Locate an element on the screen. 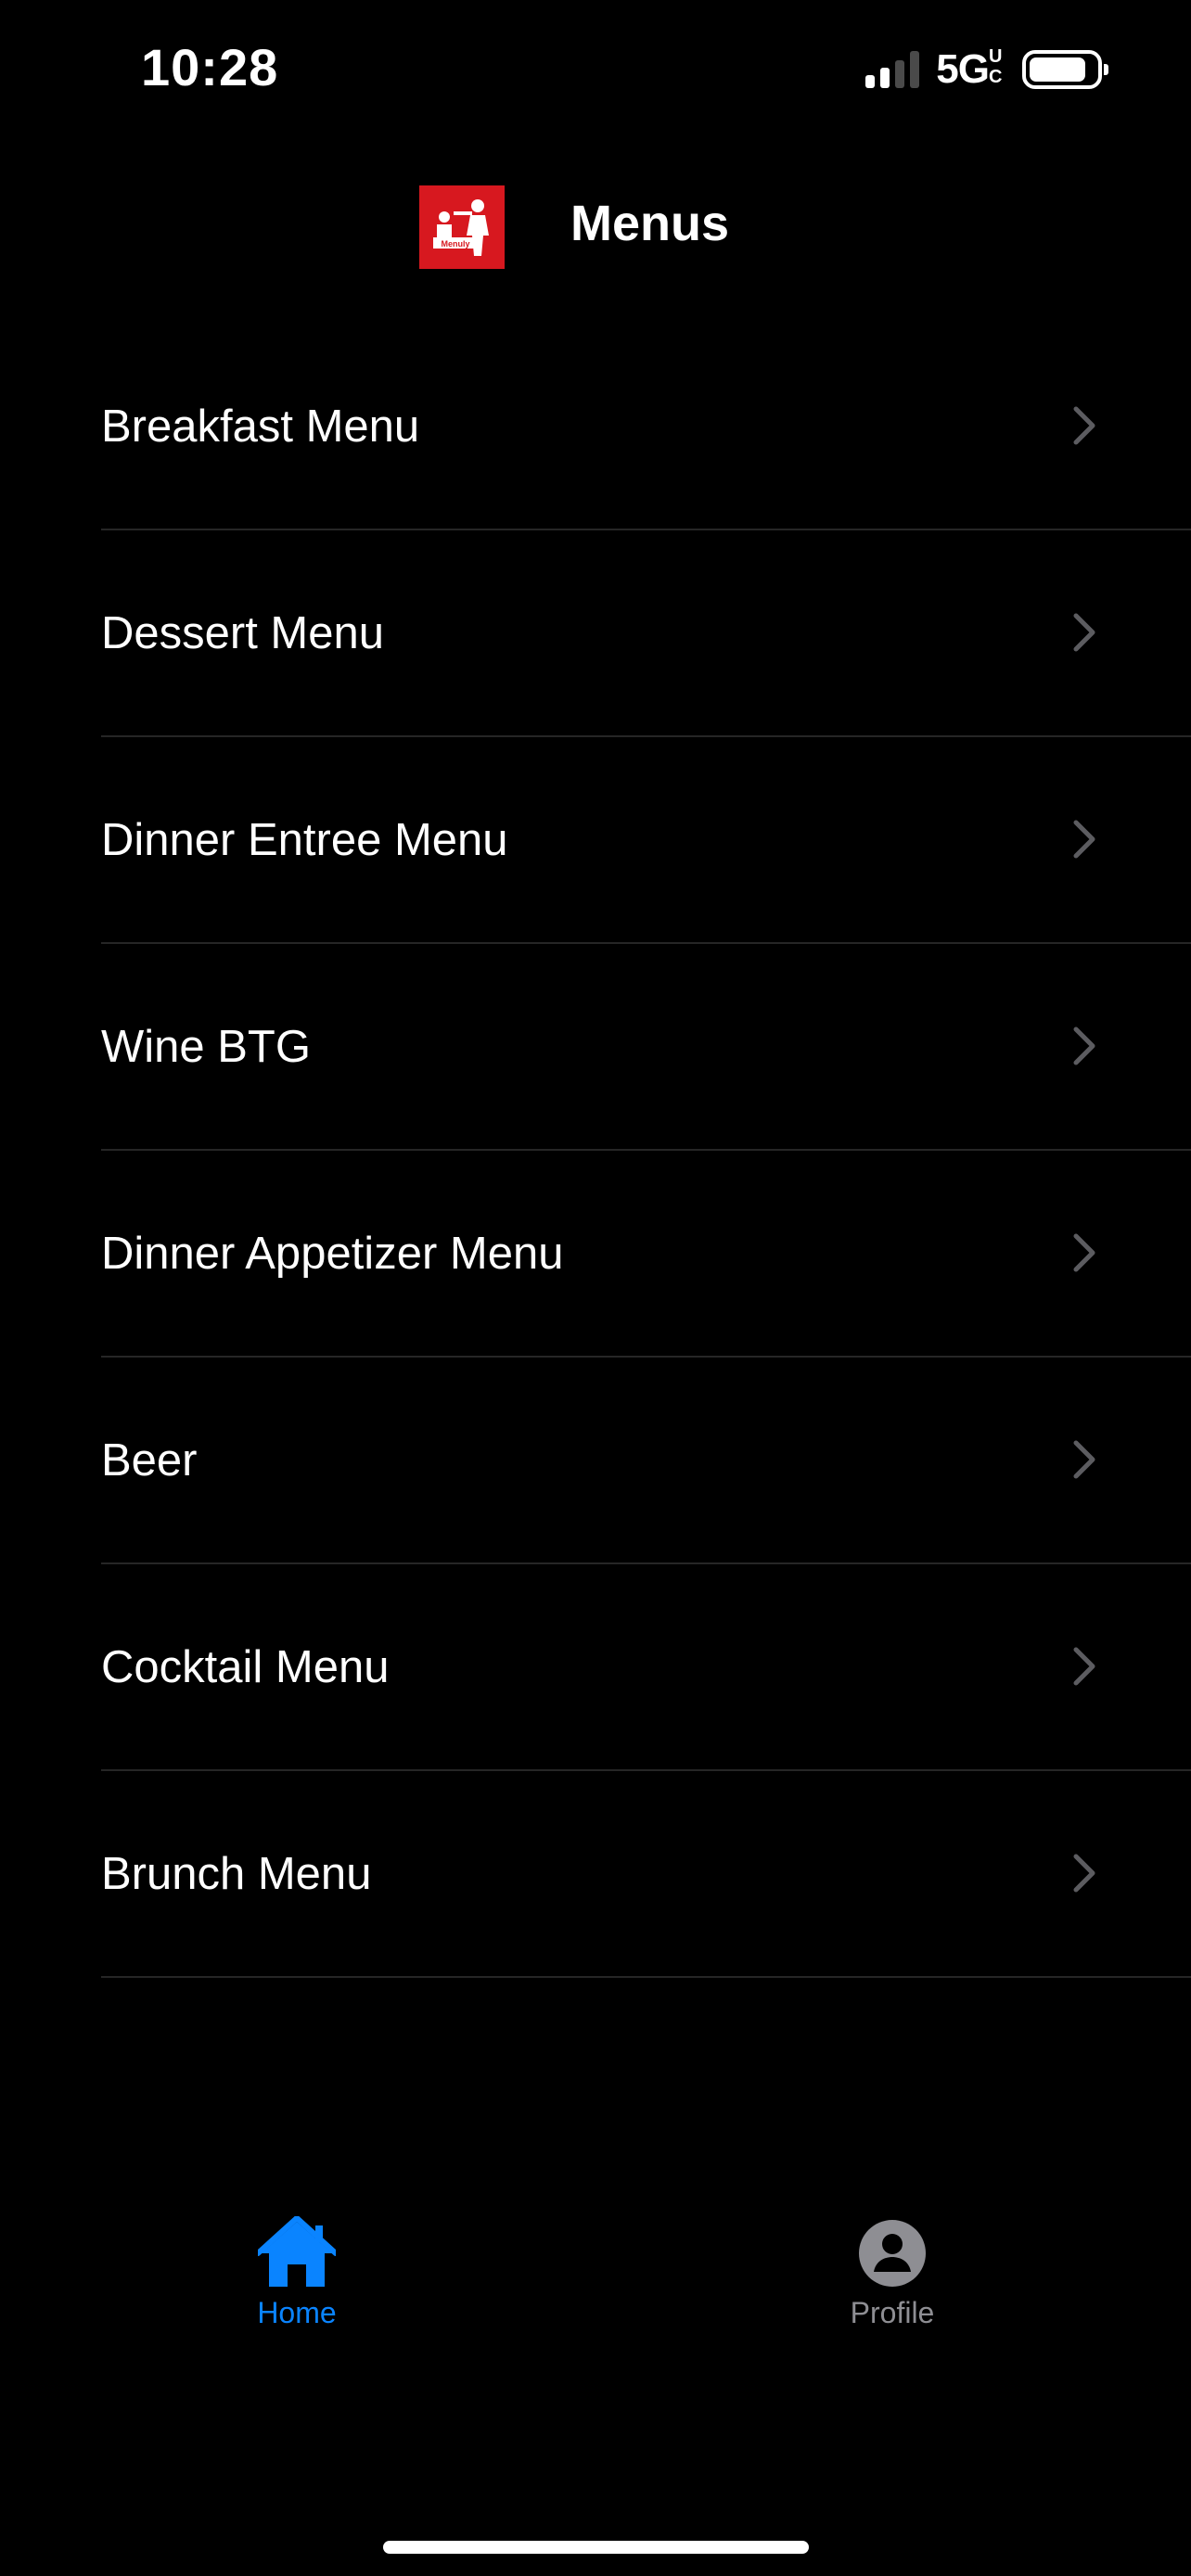 The height and width of the screenshot is (2576, 1191). app-logo: Menuly is located at coordinates (462, 227).